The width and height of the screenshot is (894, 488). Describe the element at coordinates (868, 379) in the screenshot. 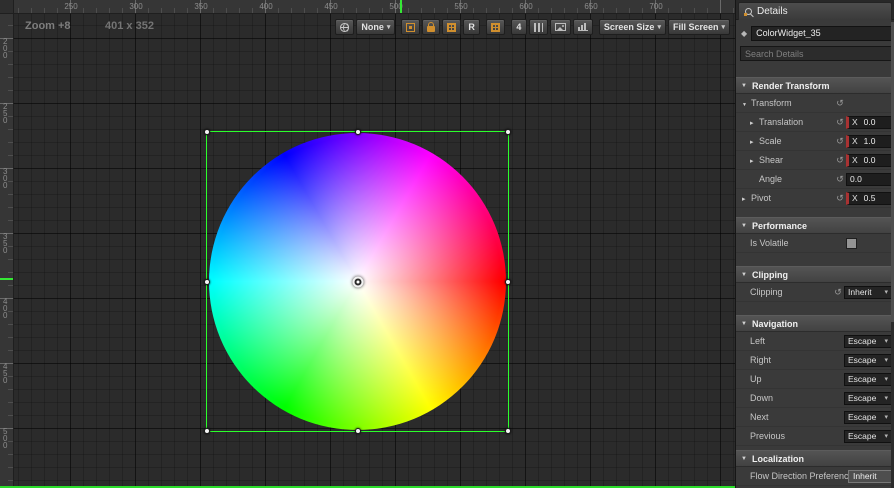

I see `nav-up-dropdown: Escape` at that location.